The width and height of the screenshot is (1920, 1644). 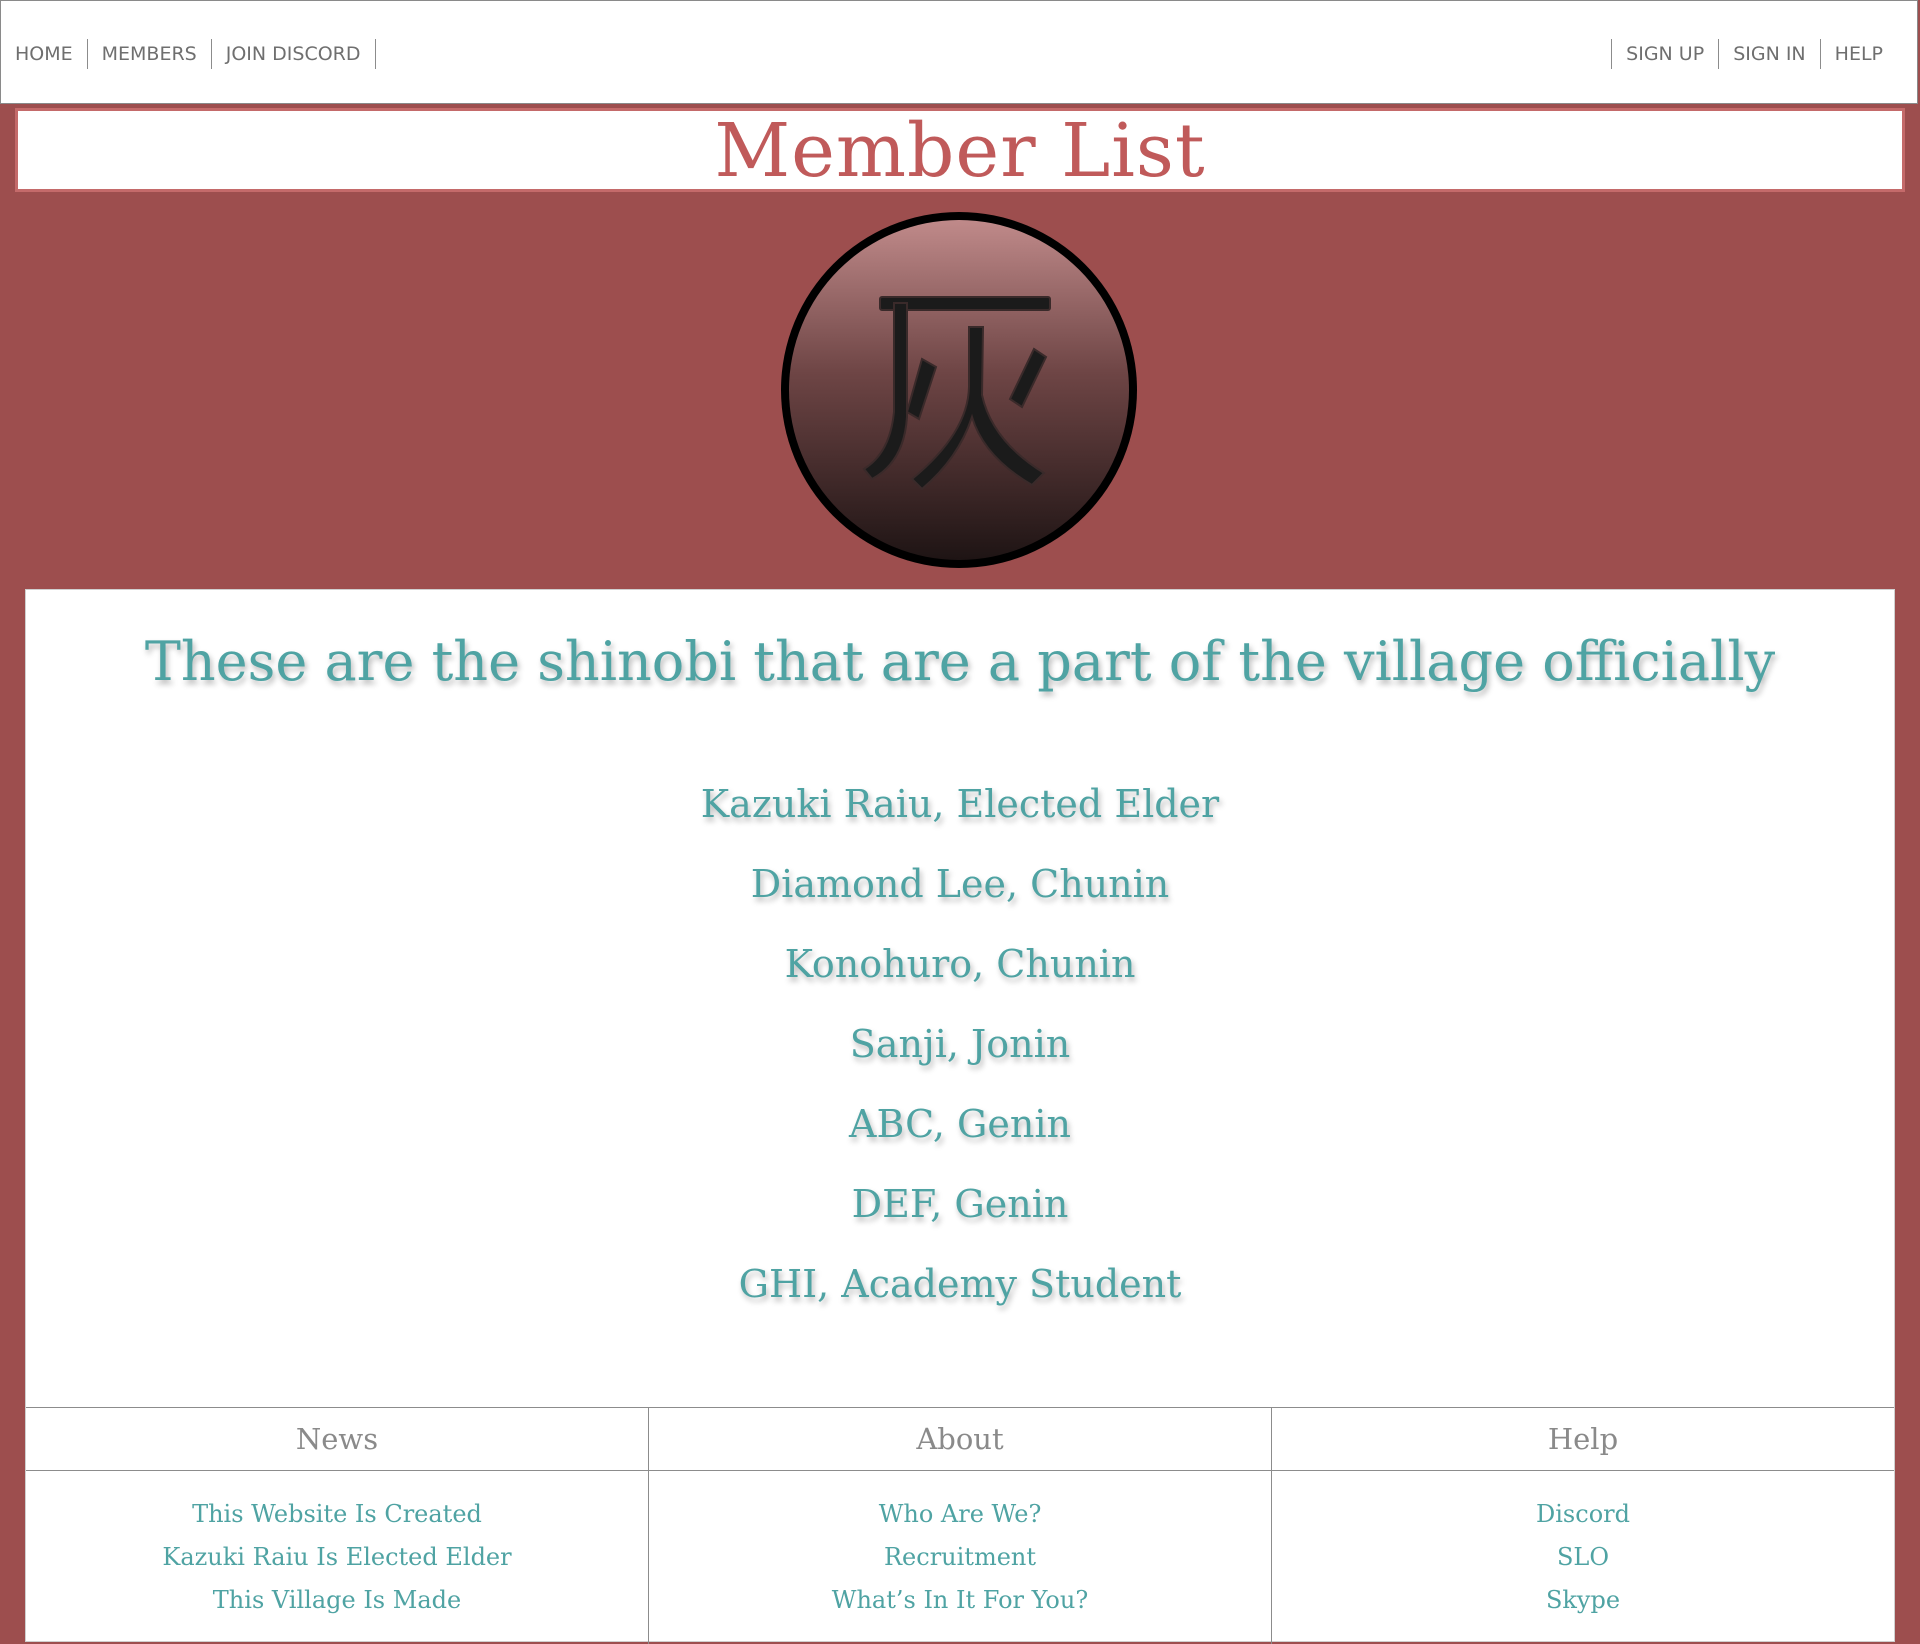 What do you see at coordinates (337, 1514) in the screenshot?
I see `footer-news-link: This Website Is Created` at bounding box center [337, 1514].